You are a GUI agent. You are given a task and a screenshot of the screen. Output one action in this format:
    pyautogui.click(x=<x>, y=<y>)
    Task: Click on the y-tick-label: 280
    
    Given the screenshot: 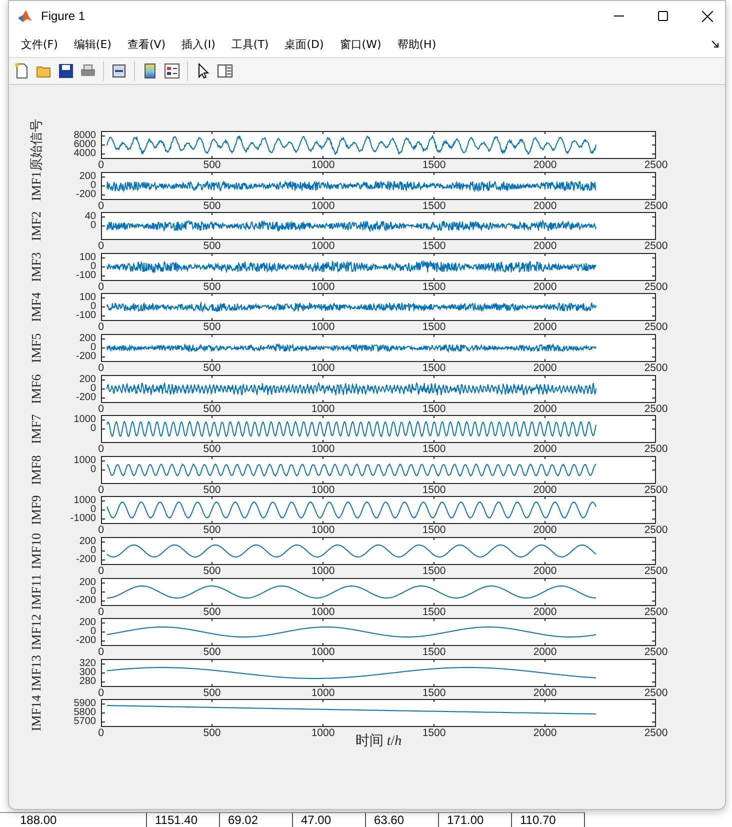 What is the action you would take?
    pyautogui.click(x=87, y=682)
    